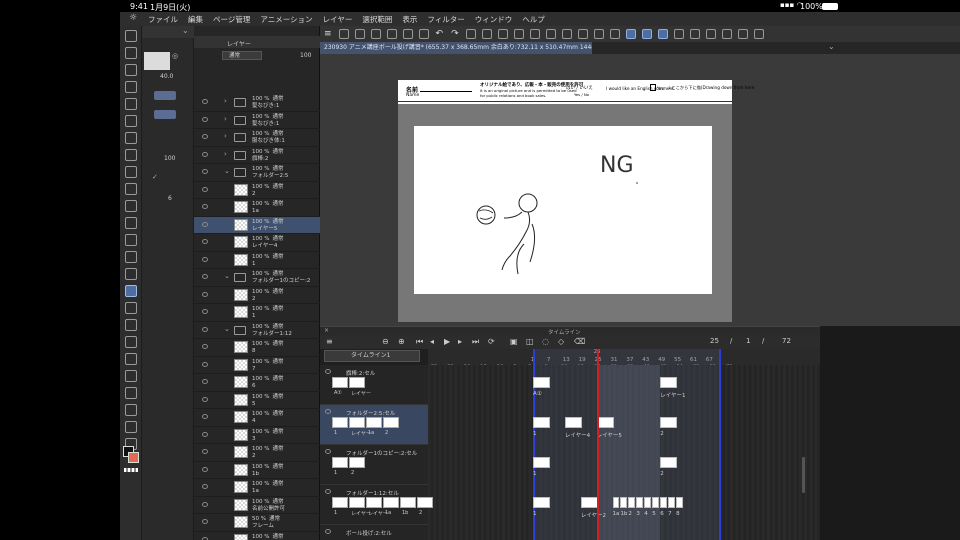  Describe the element at coordinates (257, 470) in the screenshot. I see `layer-row: 100 % 通常 1b` at that location.